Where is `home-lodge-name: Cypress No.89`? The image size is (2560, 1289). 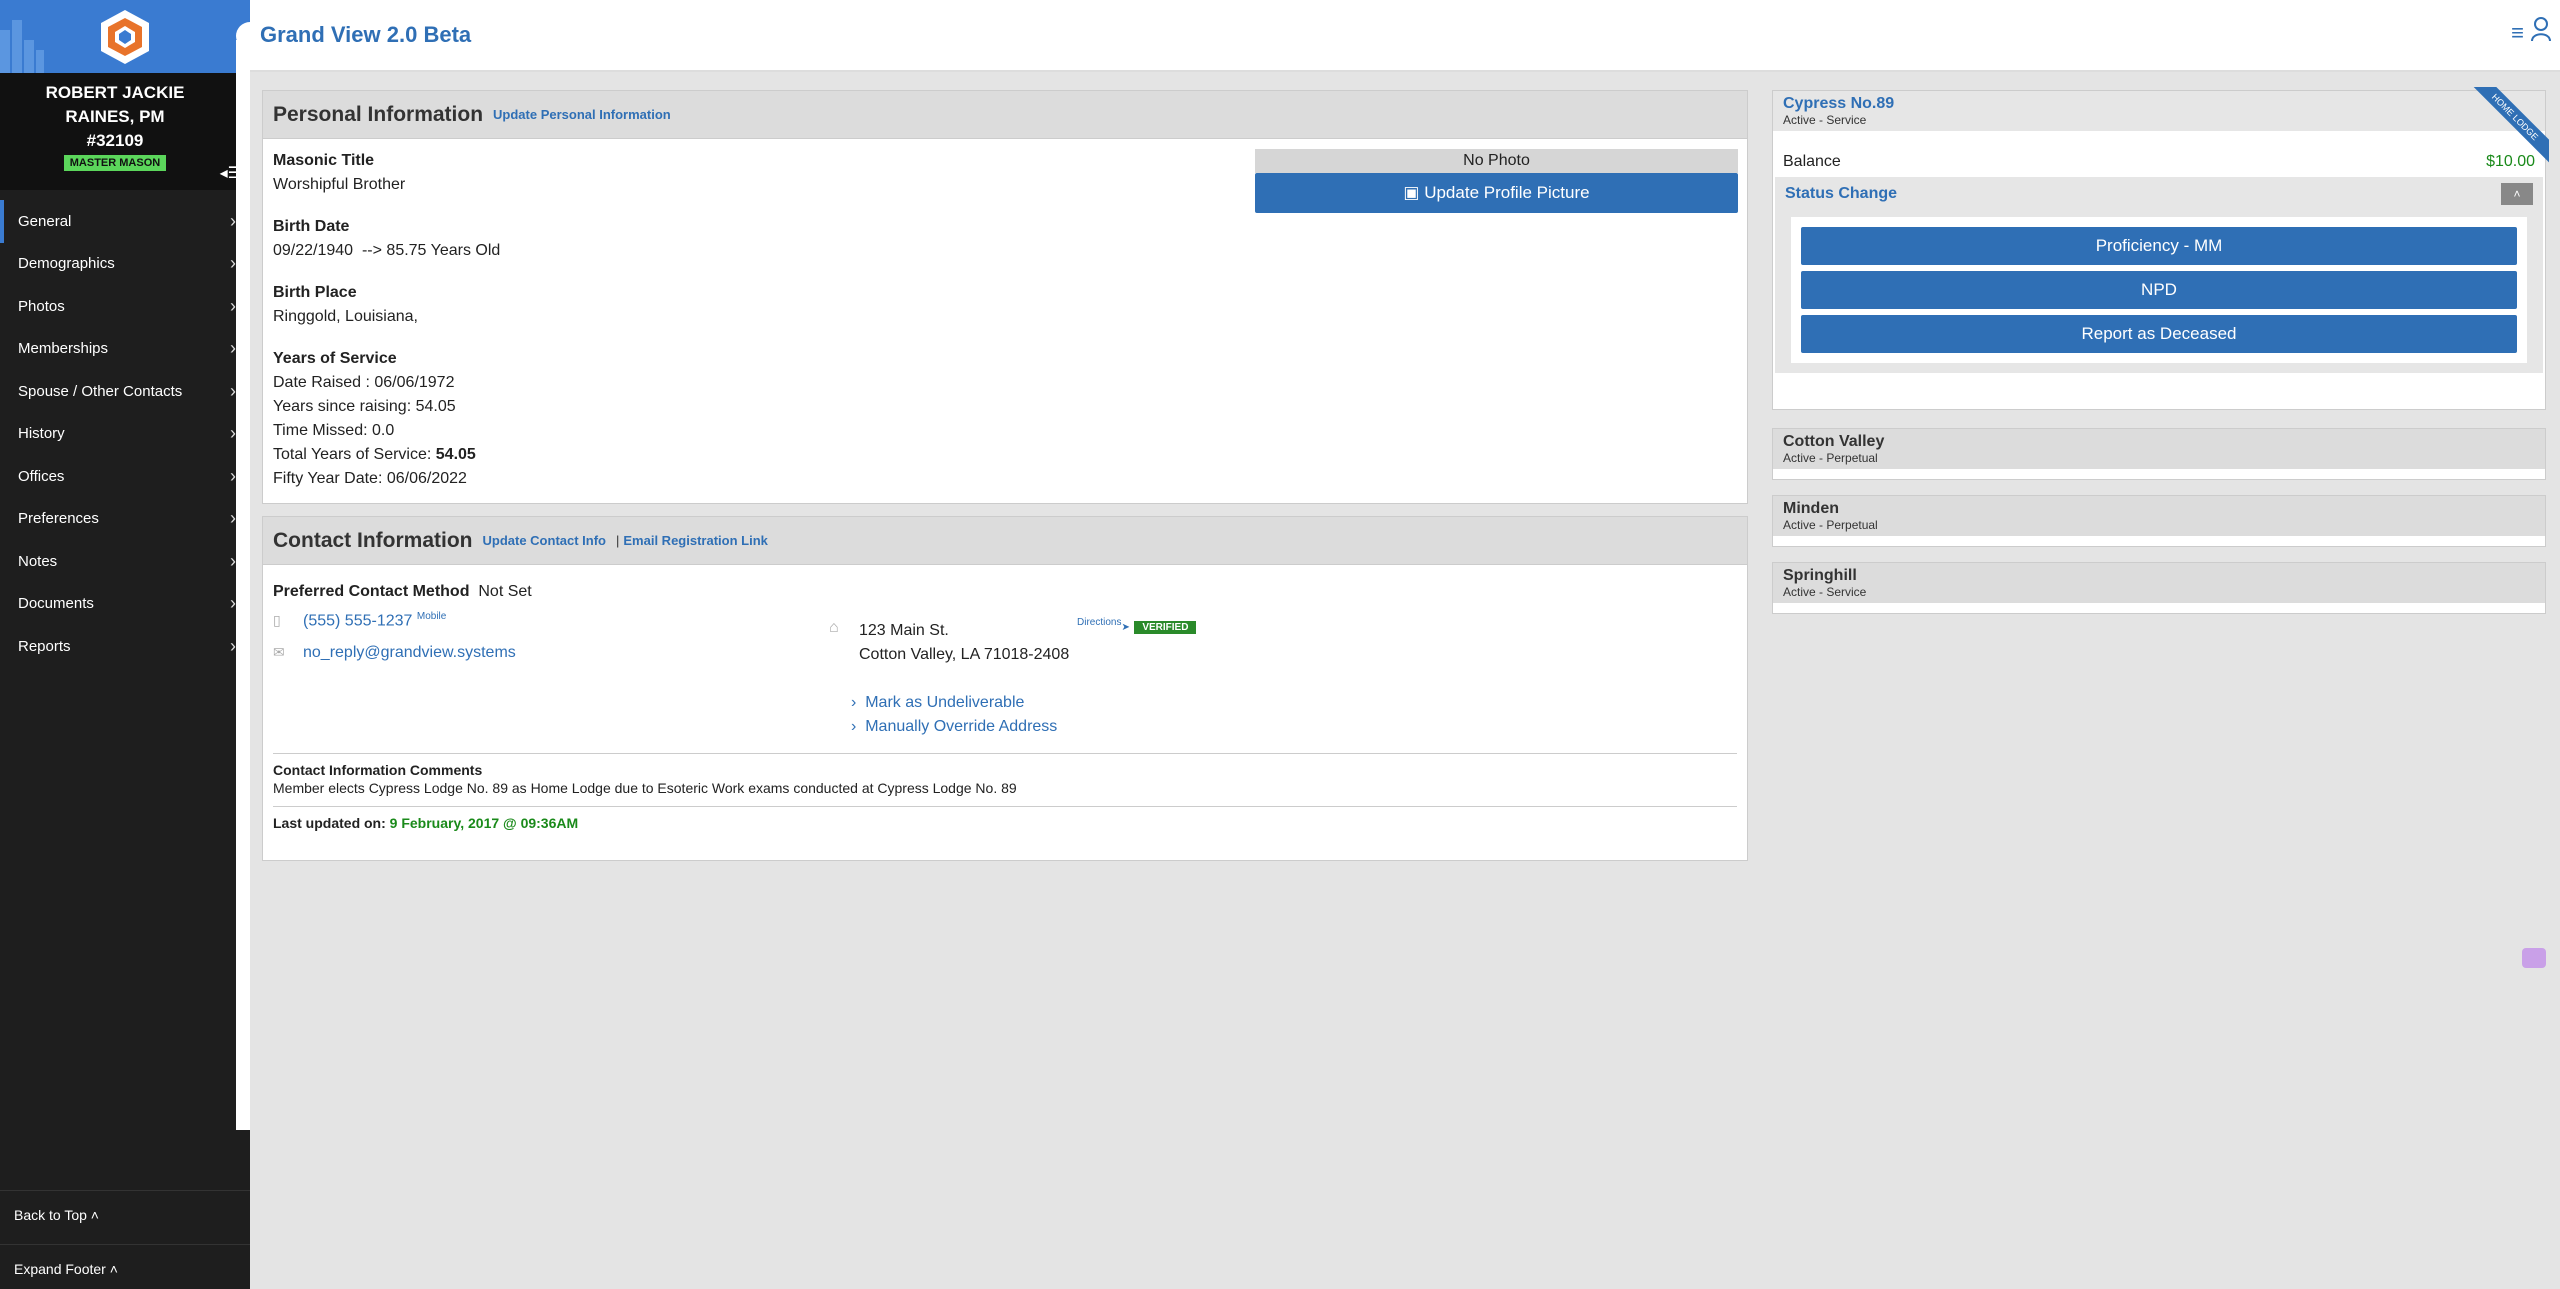 home-lodge-name: Cypress No.89 is located at coordinates (2159, 104).